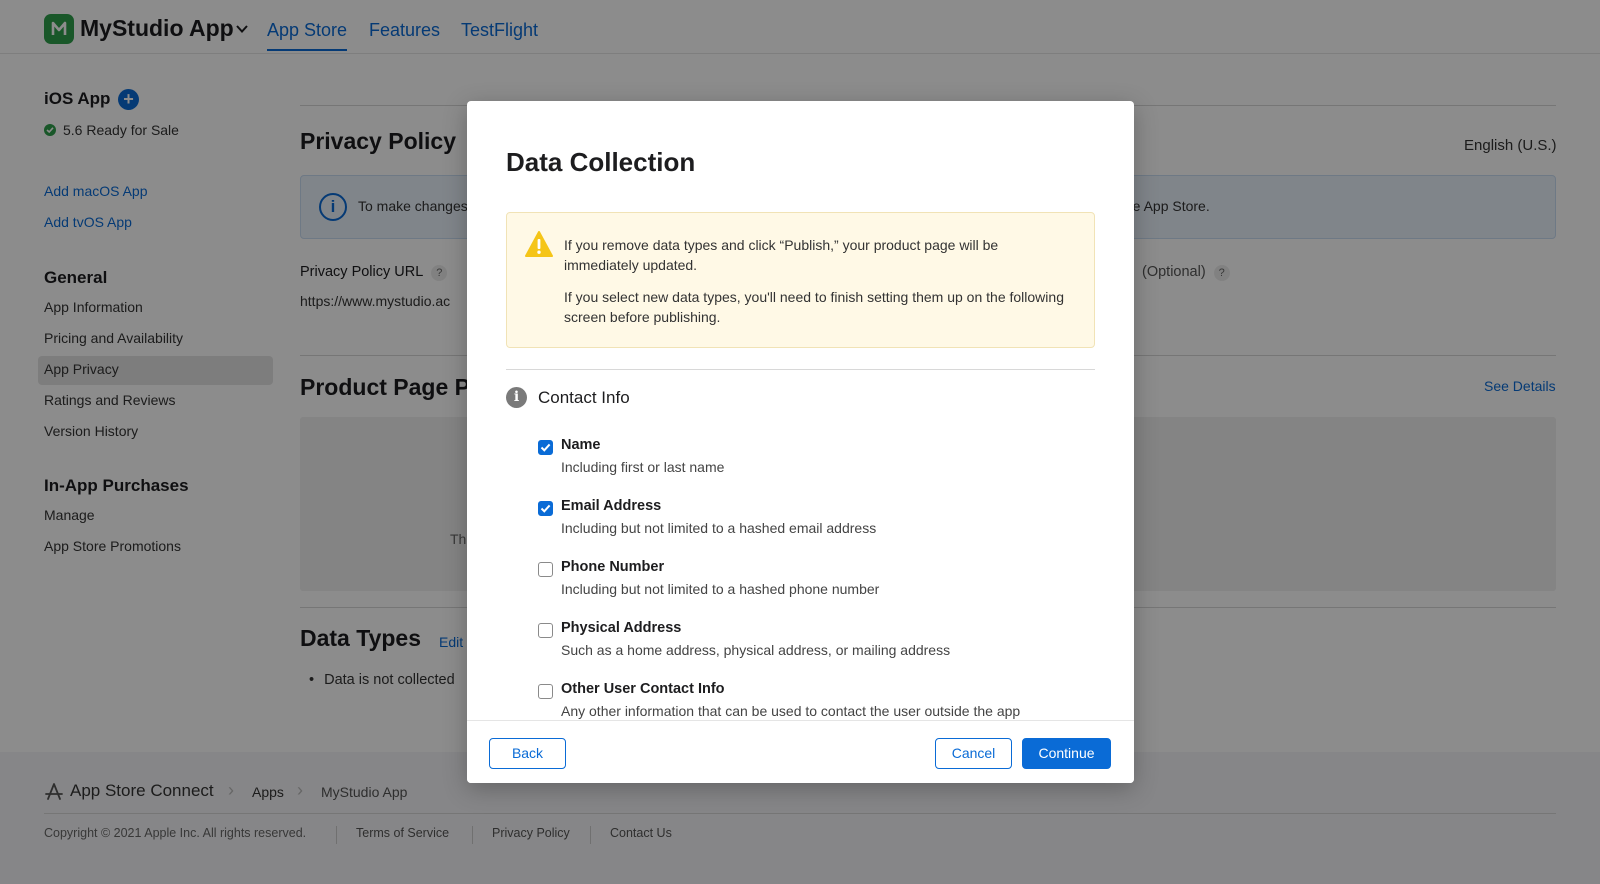 This screenshot has width=1600, height=884. Describe the element at coordinates (643, 689) in the screenshot. I see `other-contact-info-label: Other User Contact Info` at that location.